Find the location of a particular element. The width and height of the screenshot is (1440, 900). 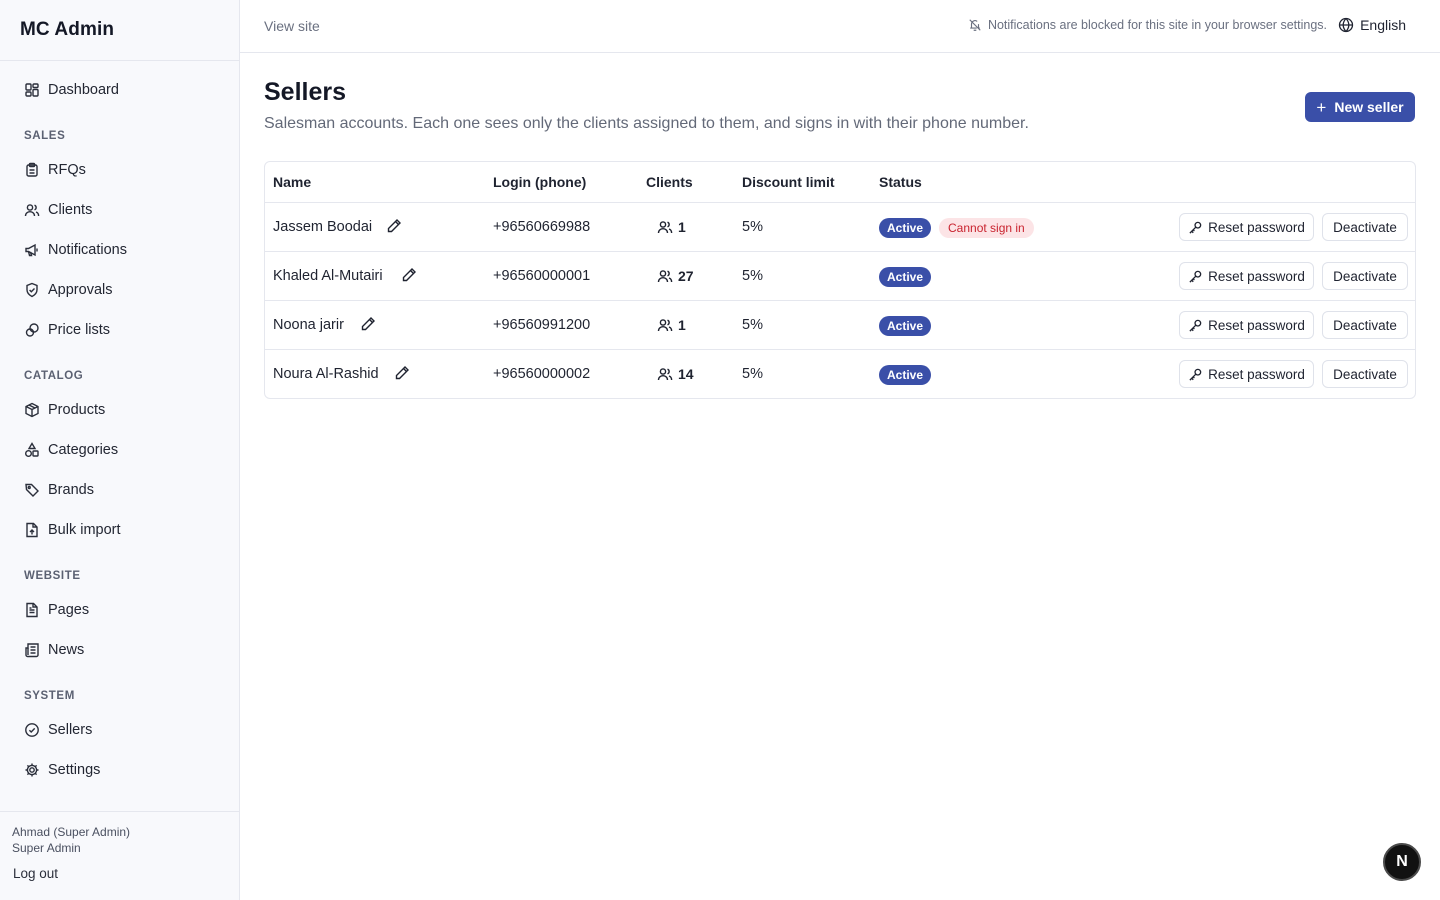

sidebar-item-label: Products is located at coordinates (77, 410).